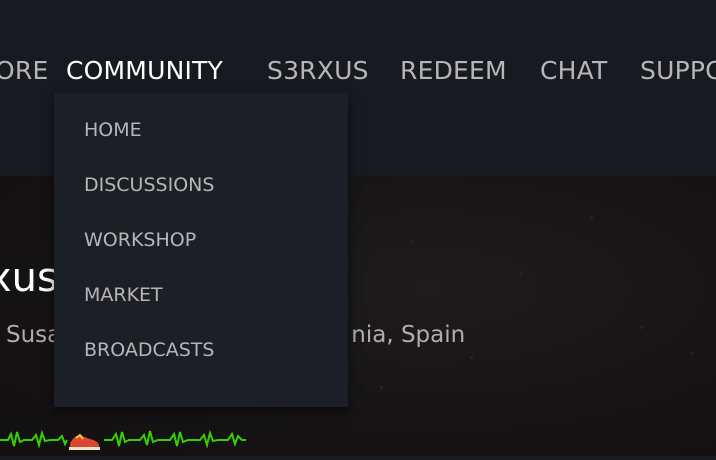 This screenshot has height=460, width=716. I want to click on profile-persona-name: xus, so click(29, 278).